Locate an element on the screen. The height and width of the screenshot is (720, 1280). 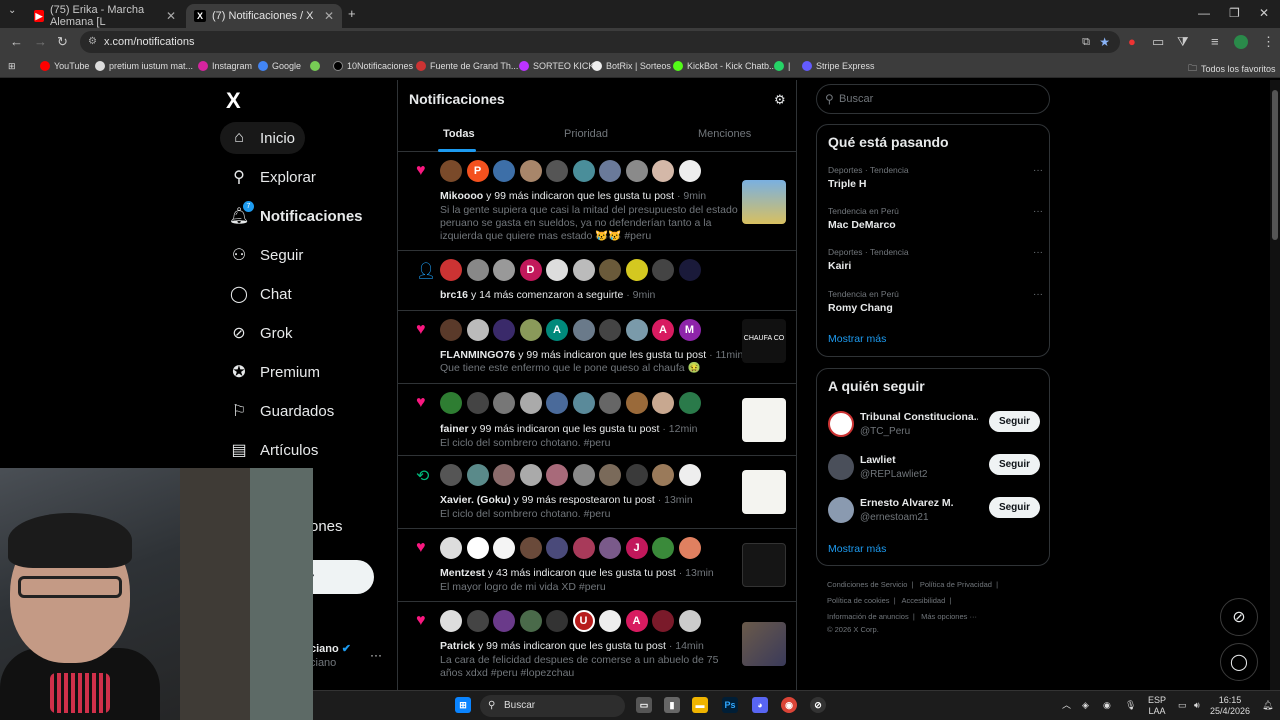
x-logo: X is located at coordinates (233, 101).